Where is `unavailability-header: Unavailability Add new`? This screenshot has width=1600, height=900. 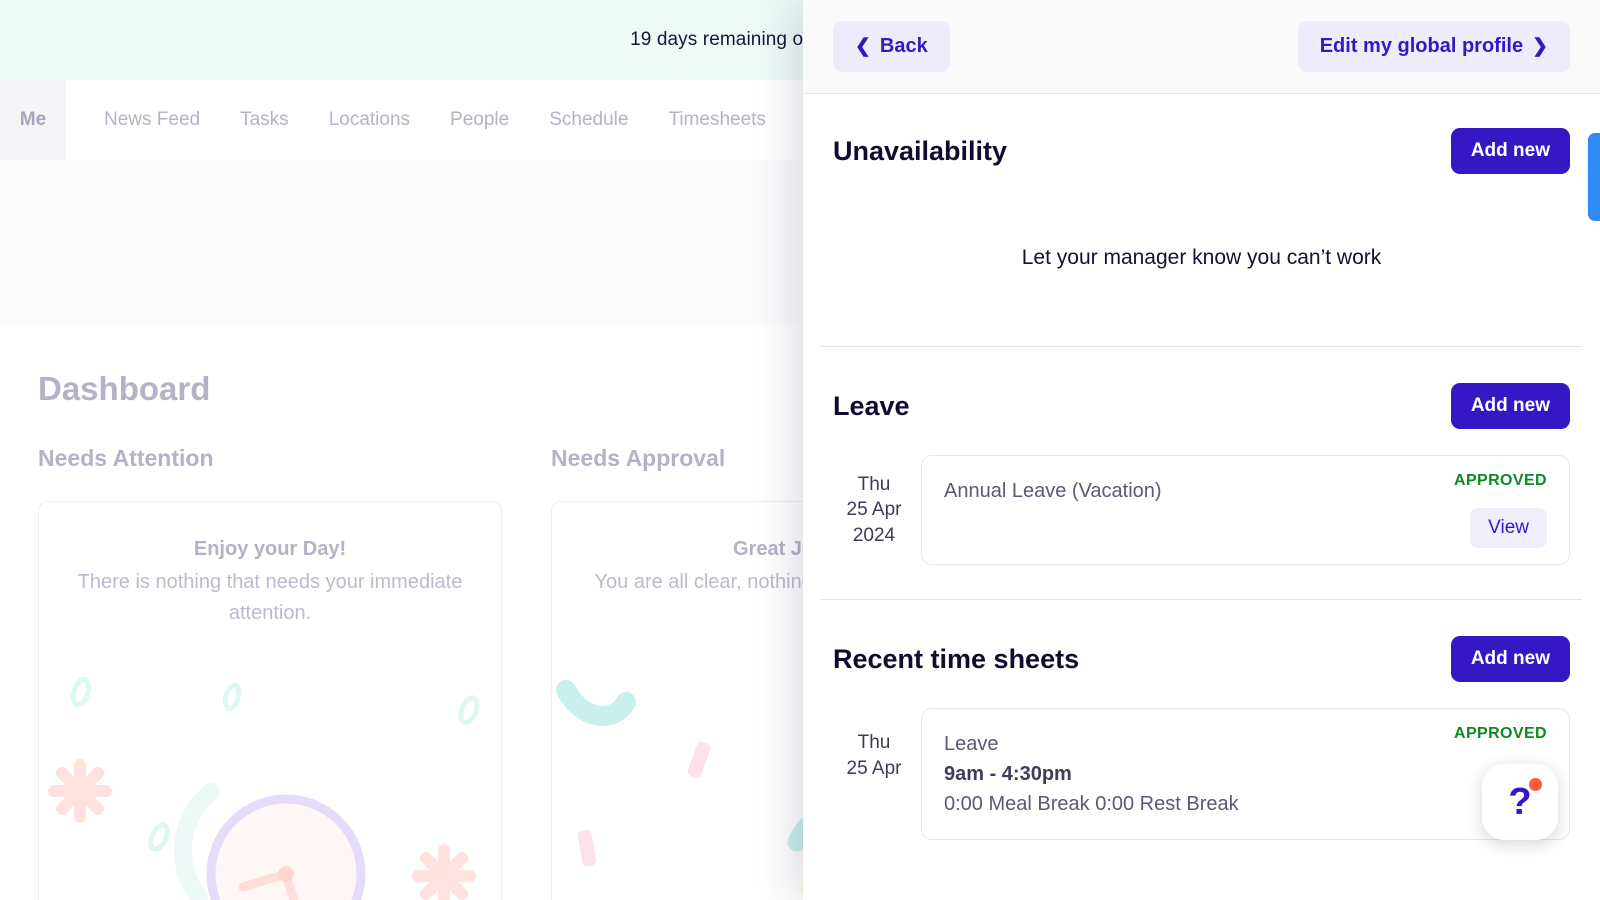
unavailability-header: Unavailability Add new is located at coordinates (1201, 151).